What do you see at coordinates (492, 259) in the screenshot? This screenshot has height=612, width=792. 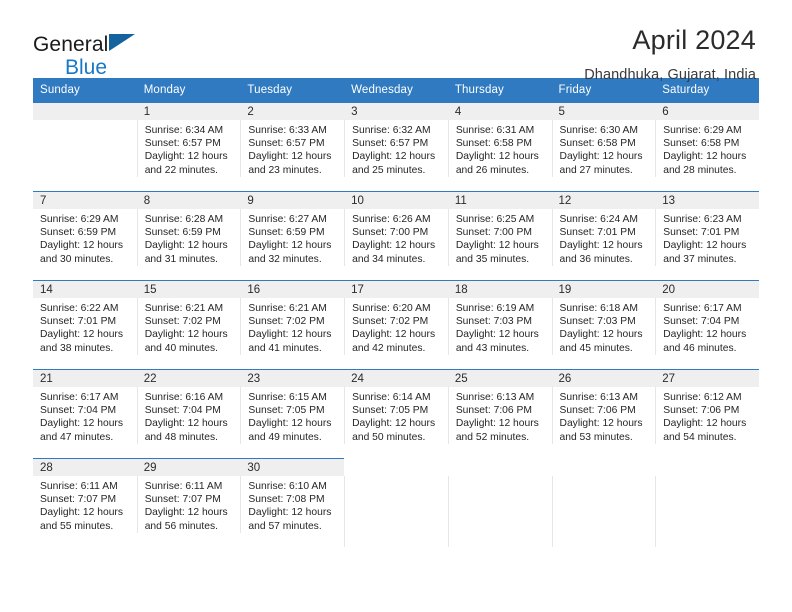 I see `daylight-text-line2: and 35 minutes.` at bounding box center [492, 259].